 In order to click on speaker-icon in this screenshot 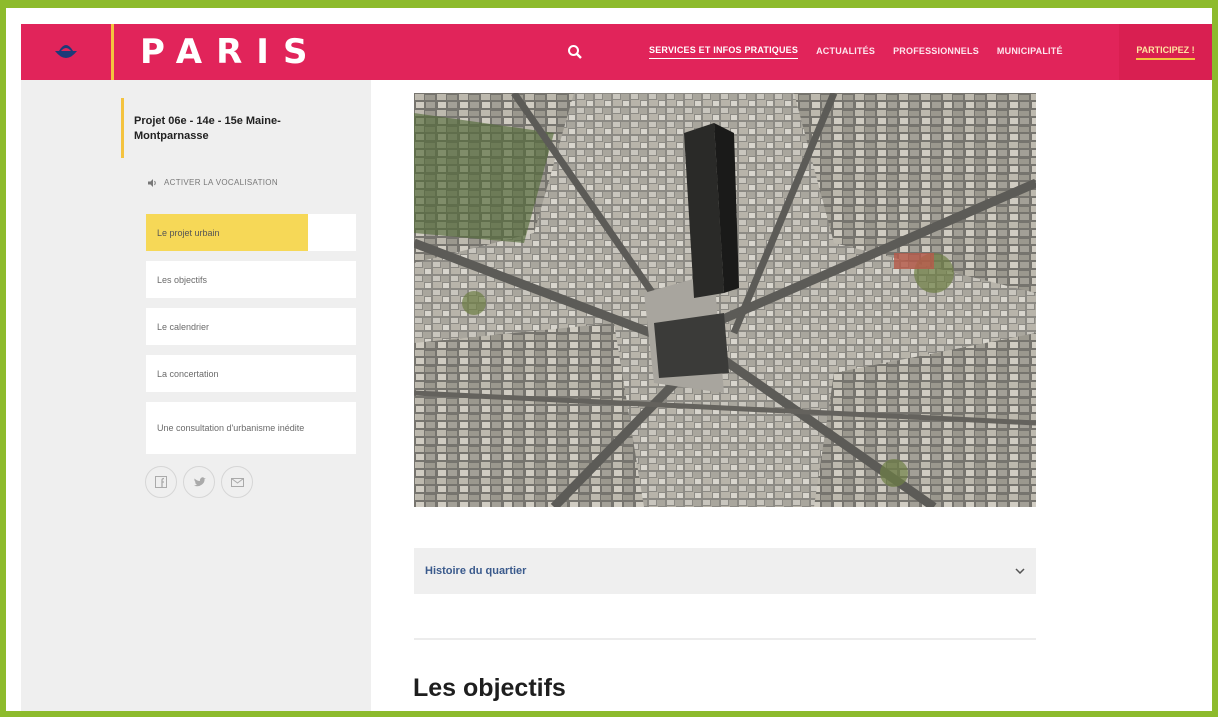, I will do `click(152, 182)`.